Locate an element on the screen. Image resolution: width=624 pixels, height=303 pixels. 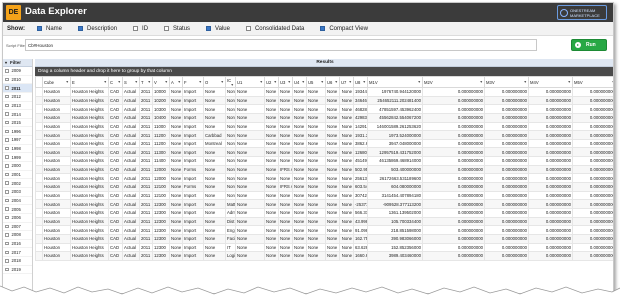
column-header: U5 ▼ is located at coordinates (316, 82).